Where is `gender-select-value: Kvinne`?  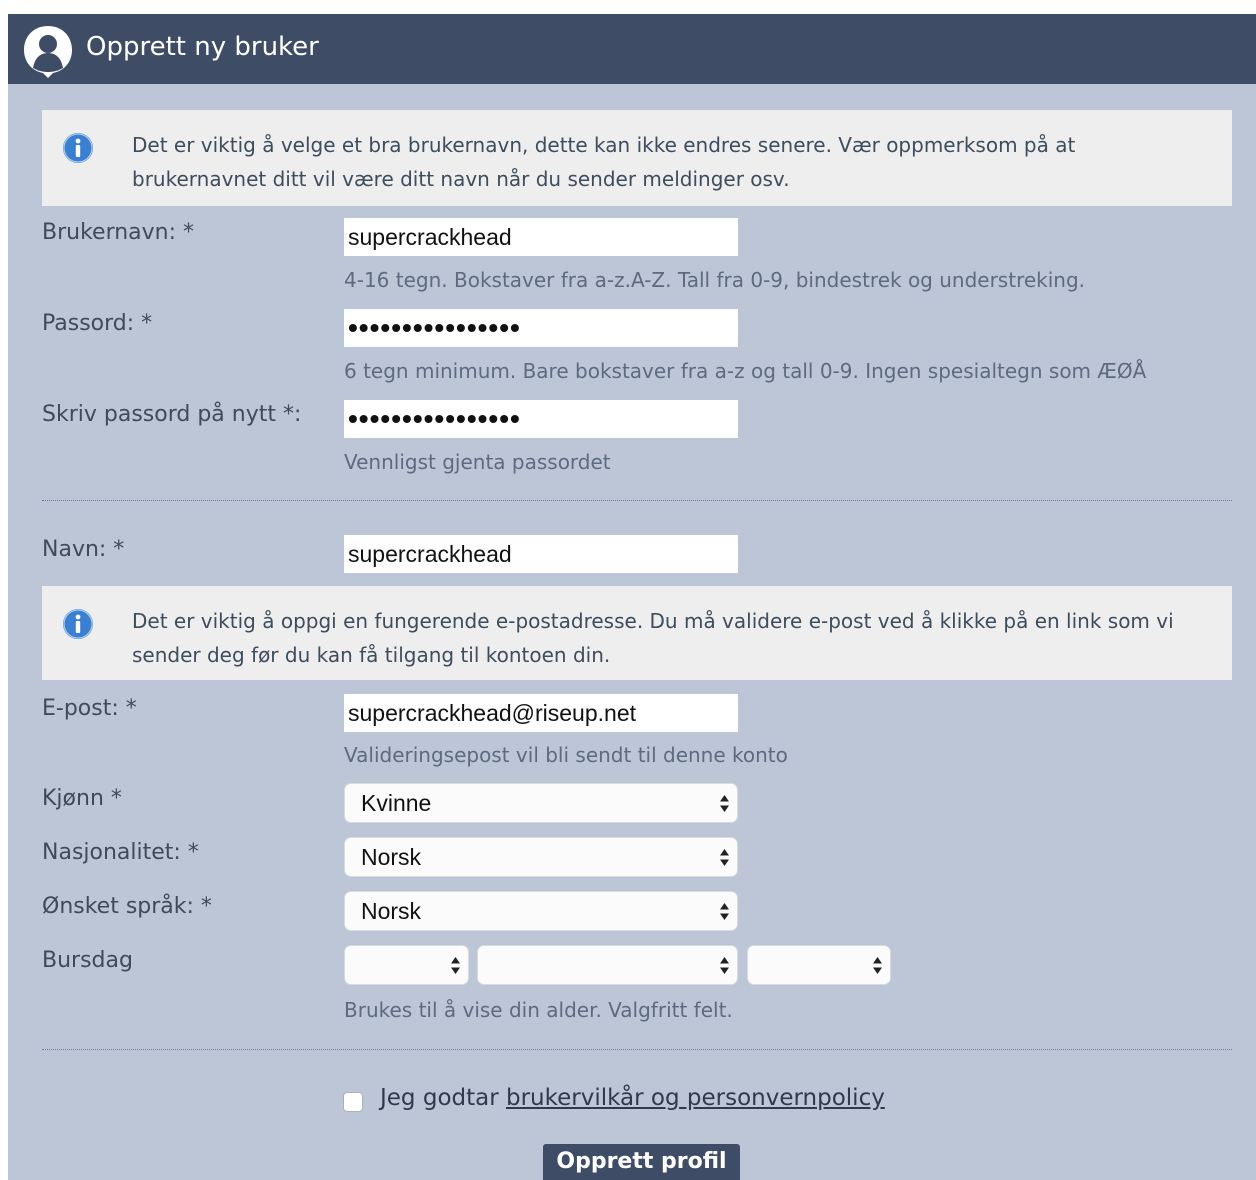 gender-select-value: Kvinne is located at coordinates (396, 803).